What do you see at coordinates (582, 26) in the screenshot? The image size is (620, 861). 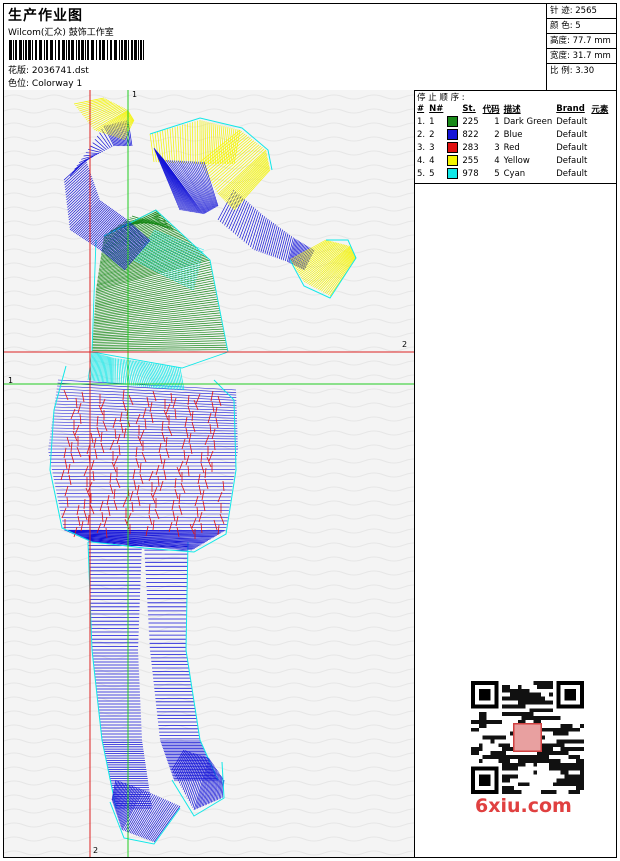 I see `color-count: 颜 色: 5` at bounding box center [582, 26].